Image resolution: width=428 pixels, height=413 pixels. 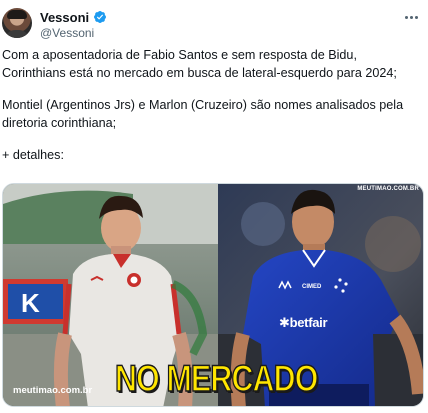 I want to click on more-horizontal-icon, so click(x=406, y=17).